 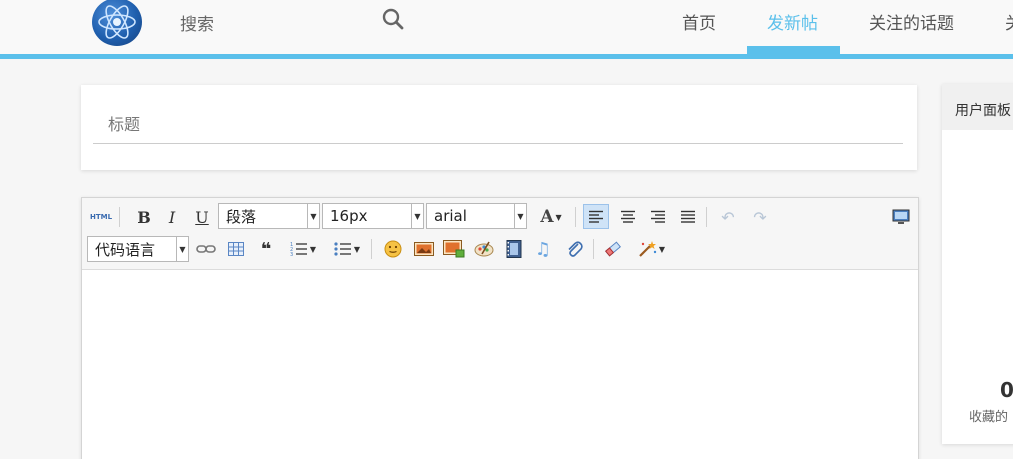 What do you see at coordinates (977, 264) in the screenshot?
I see `user-panel: 用户面板 0 收藏的` at bounding box center [977, 264].